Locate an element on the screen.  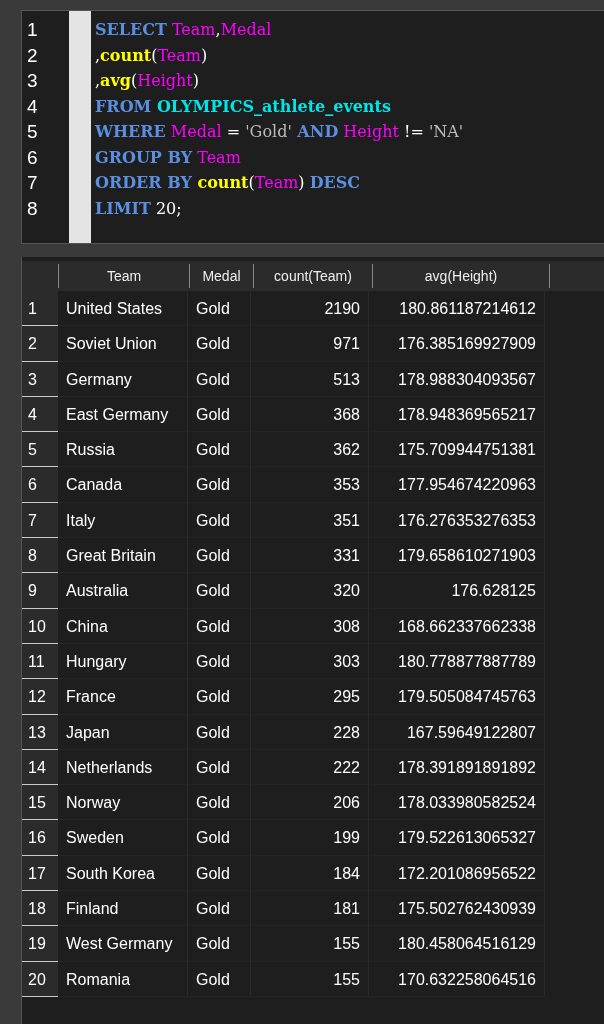
column-header: count(Team) is located at coordinates (312, 276).